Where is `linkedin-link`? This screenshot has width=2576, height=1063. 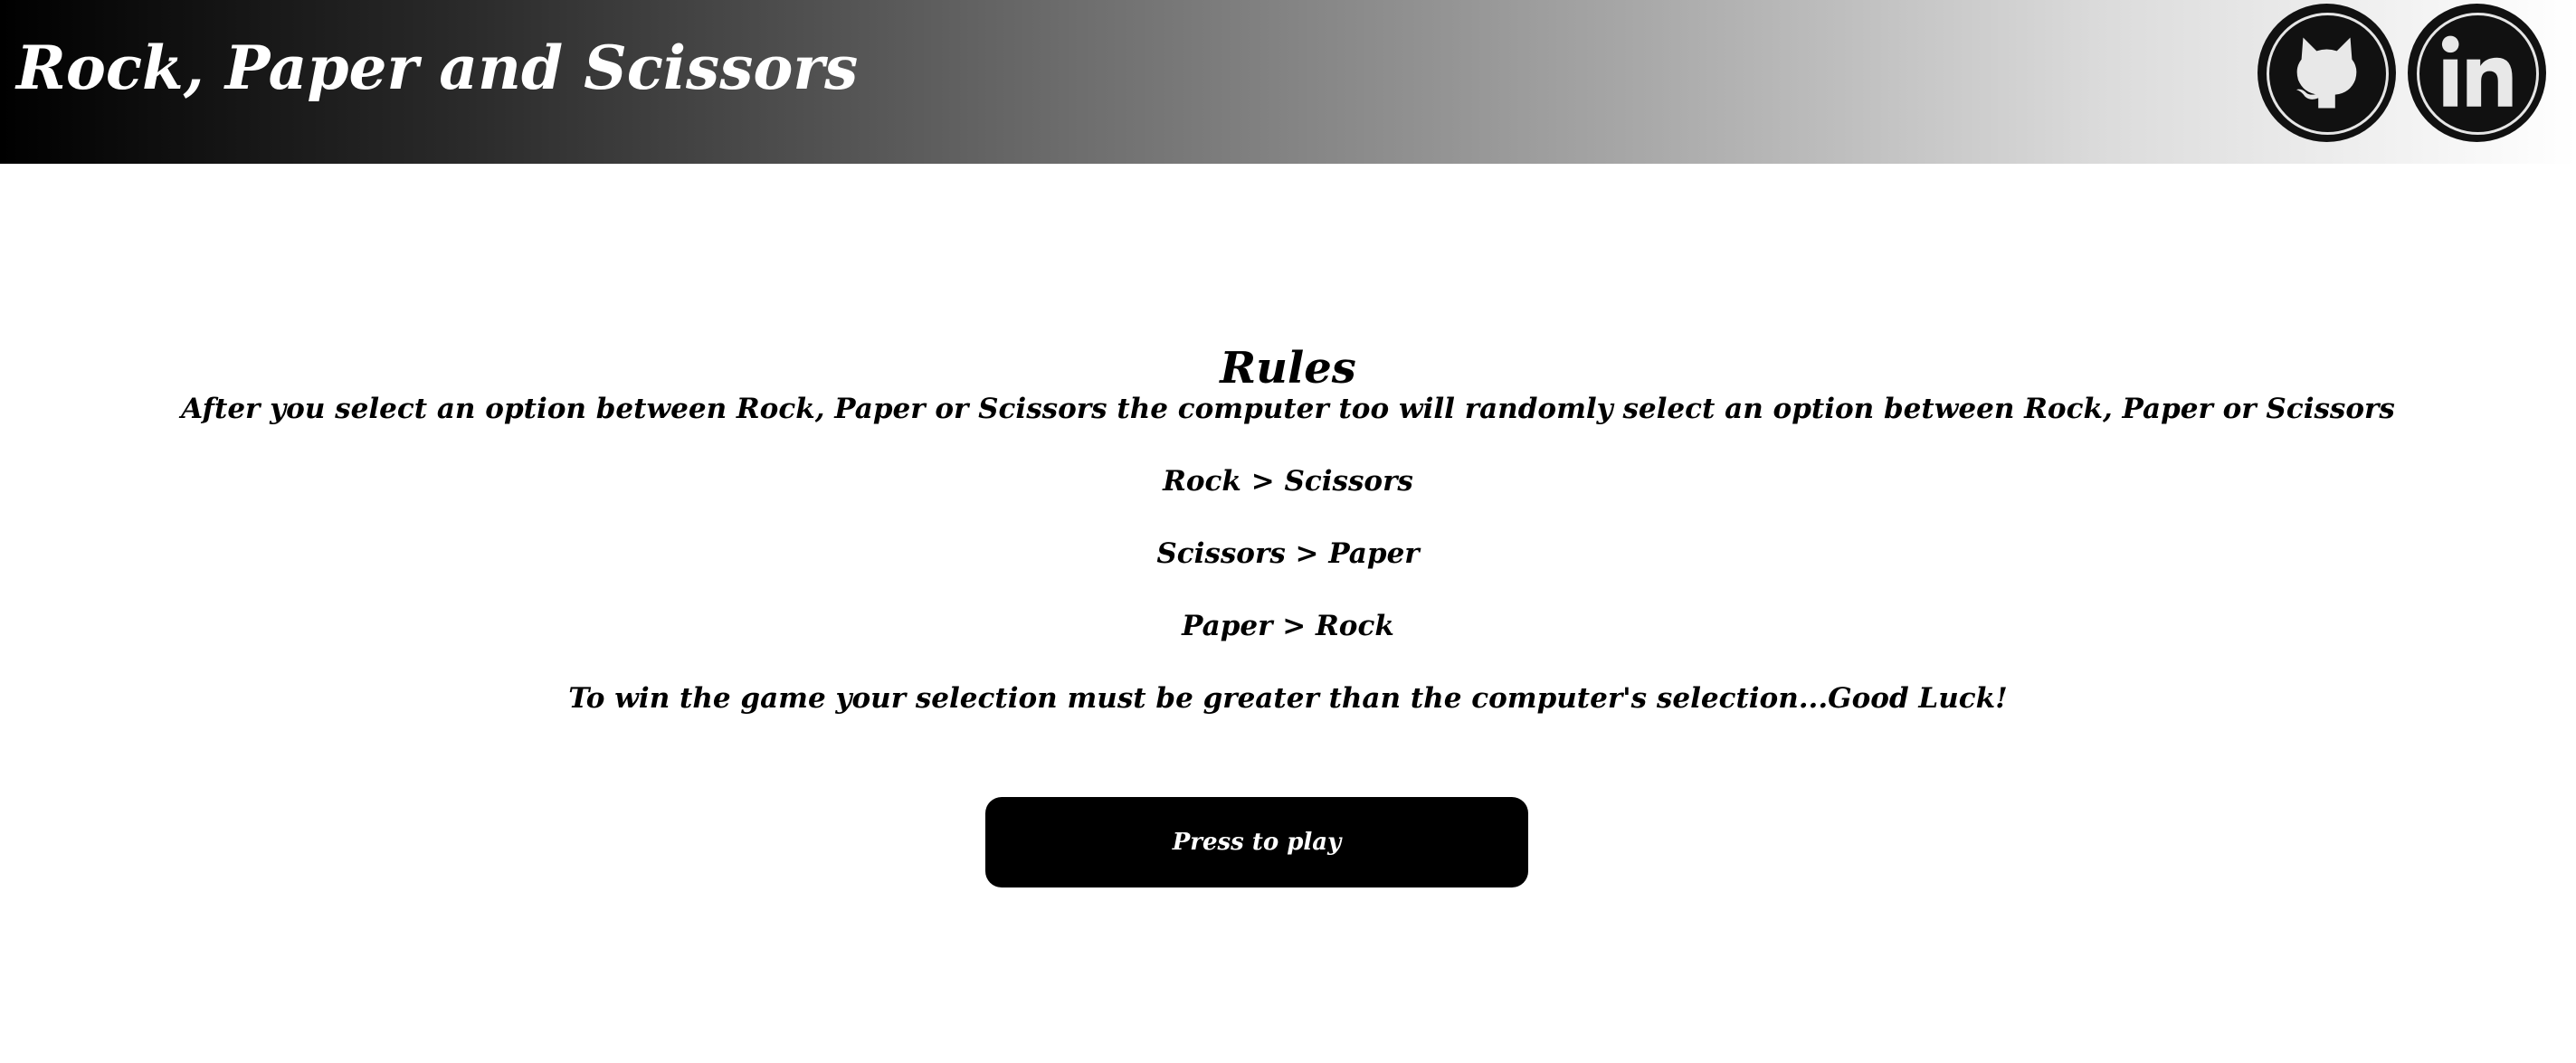
linkedin-link is located at coordinates (2477, 73).